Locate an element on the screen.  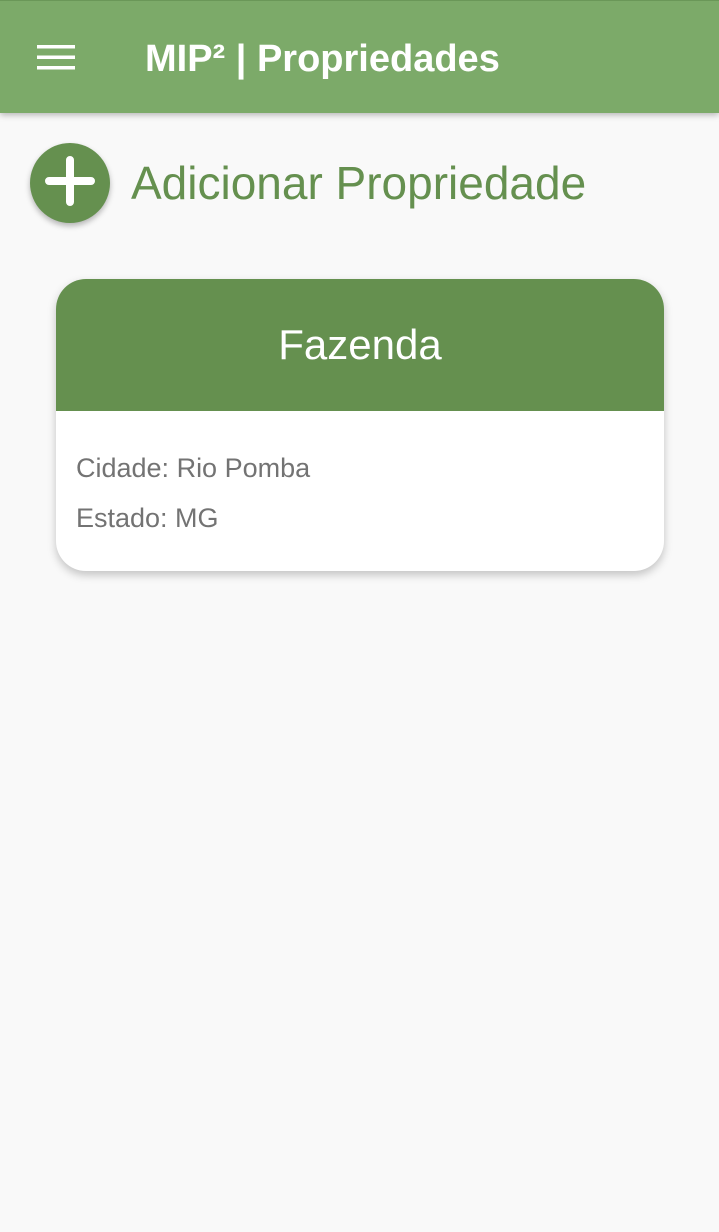
add-property-row: Adicionar Propriedade is located at coordinates (308, 183).